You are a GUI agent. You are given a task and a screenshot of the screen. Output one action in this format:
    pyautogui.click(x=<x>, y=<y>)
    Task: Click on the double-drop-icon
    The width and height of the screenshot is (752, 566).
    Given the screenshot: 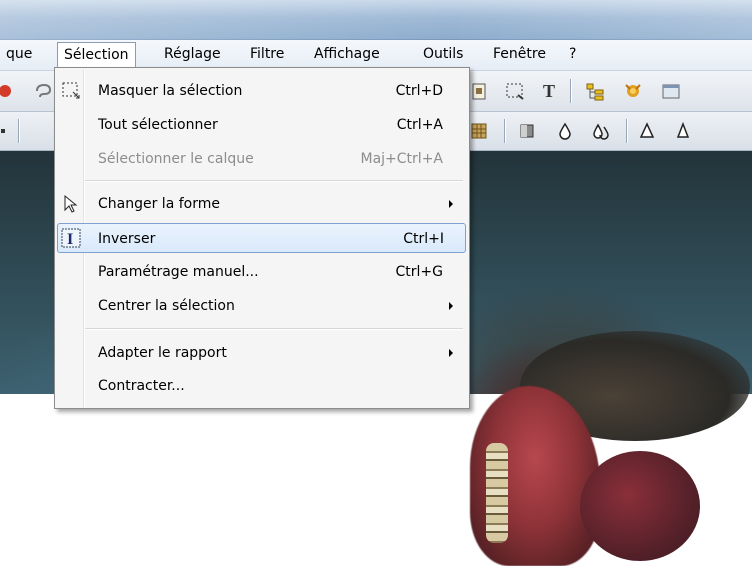 What is the action you would take?
    pyautogui.click(x=601, y=131)
    